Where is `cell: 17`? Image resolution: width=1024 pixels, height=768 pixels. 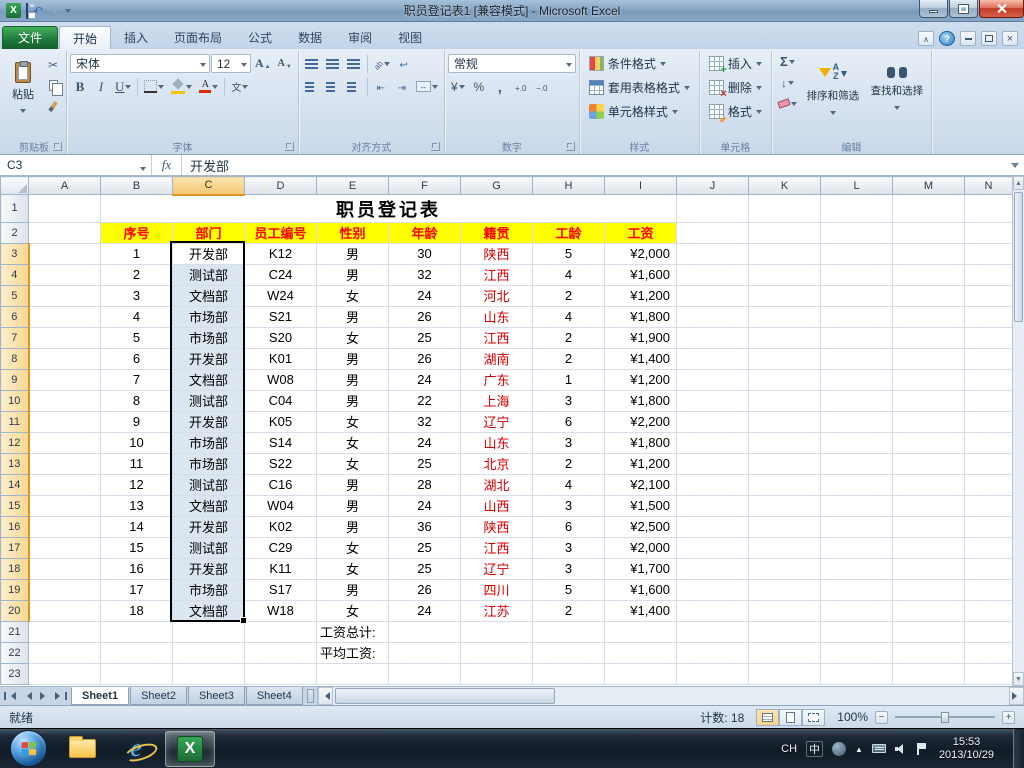
cell: 17 is located at coordinates (136, 589).